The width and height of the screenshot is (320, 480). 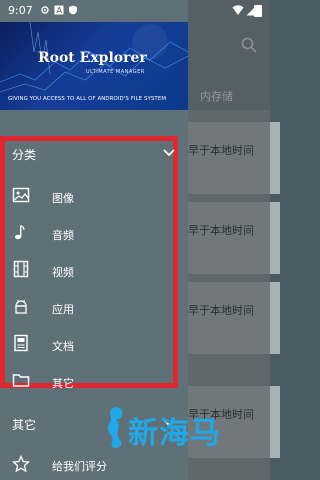 I want to click on other-section-title: 其它, so click(x=24, y=424).